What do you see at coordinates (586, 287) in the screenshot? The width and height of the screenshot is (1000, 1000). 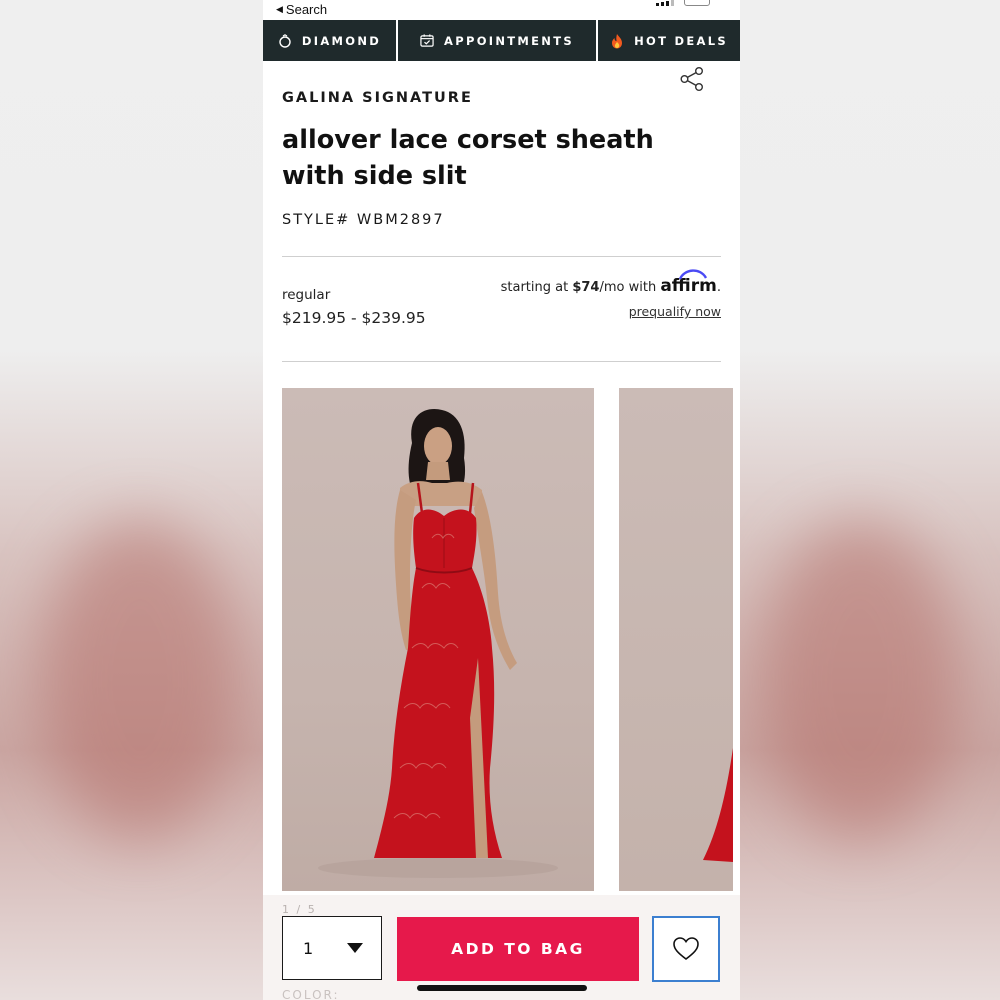 I see `financing-amount: $74` at bounding box center [586, 287].